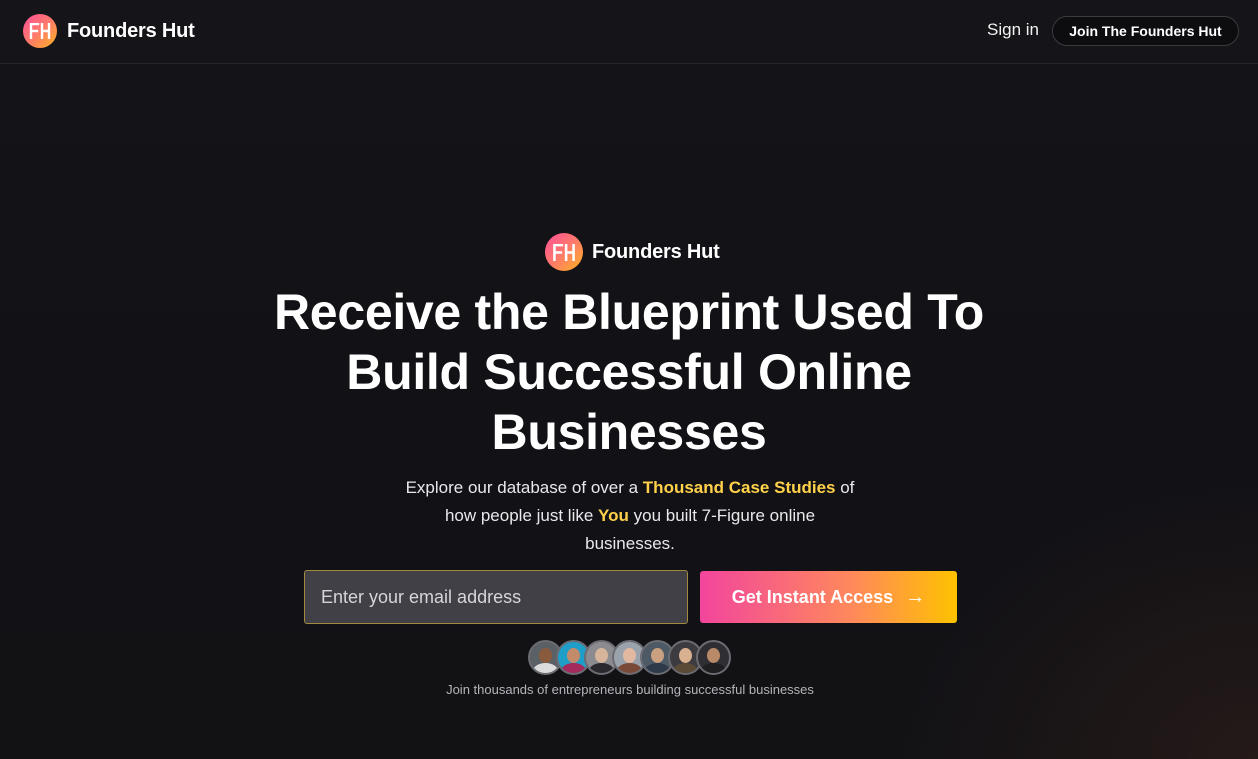 The width and height of the screenshot is (1258, 759). I want to click on headline-line-2: Build Successful Online, so click(629, 372).